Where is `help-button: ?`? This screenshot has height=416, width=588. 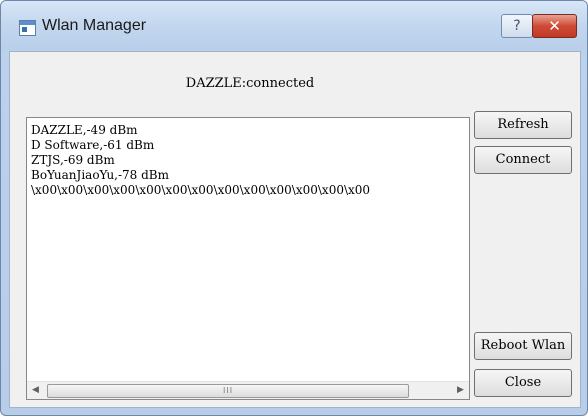 help-button: ? is located at coordinates (517, 26).